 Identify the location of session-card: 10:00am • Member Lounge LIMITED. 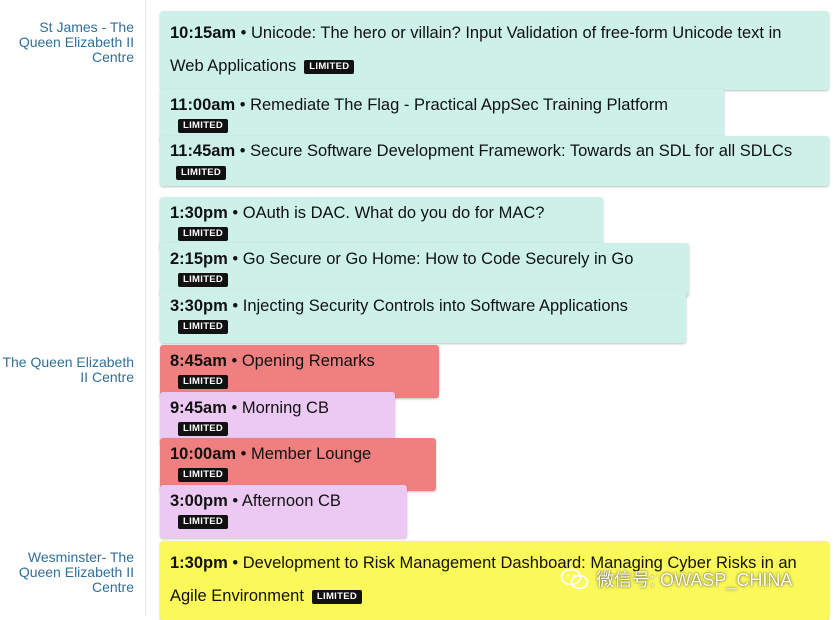
(298, 464).